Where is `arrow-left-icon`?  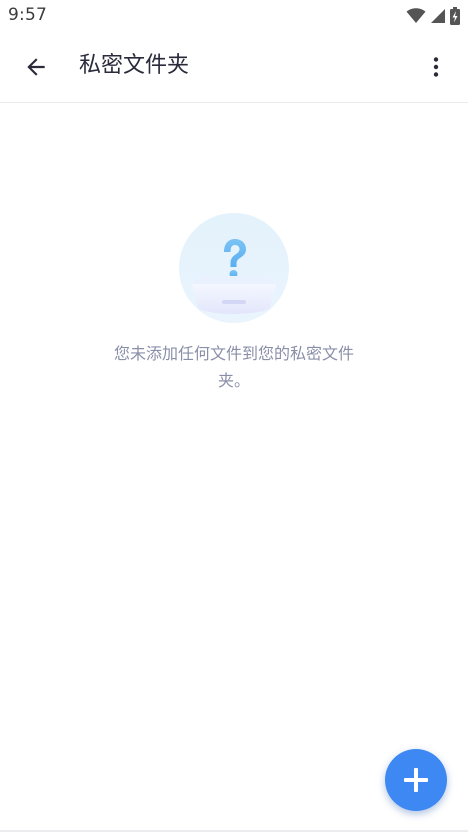 arrow-left-icon is located at coordinates (36, 67).